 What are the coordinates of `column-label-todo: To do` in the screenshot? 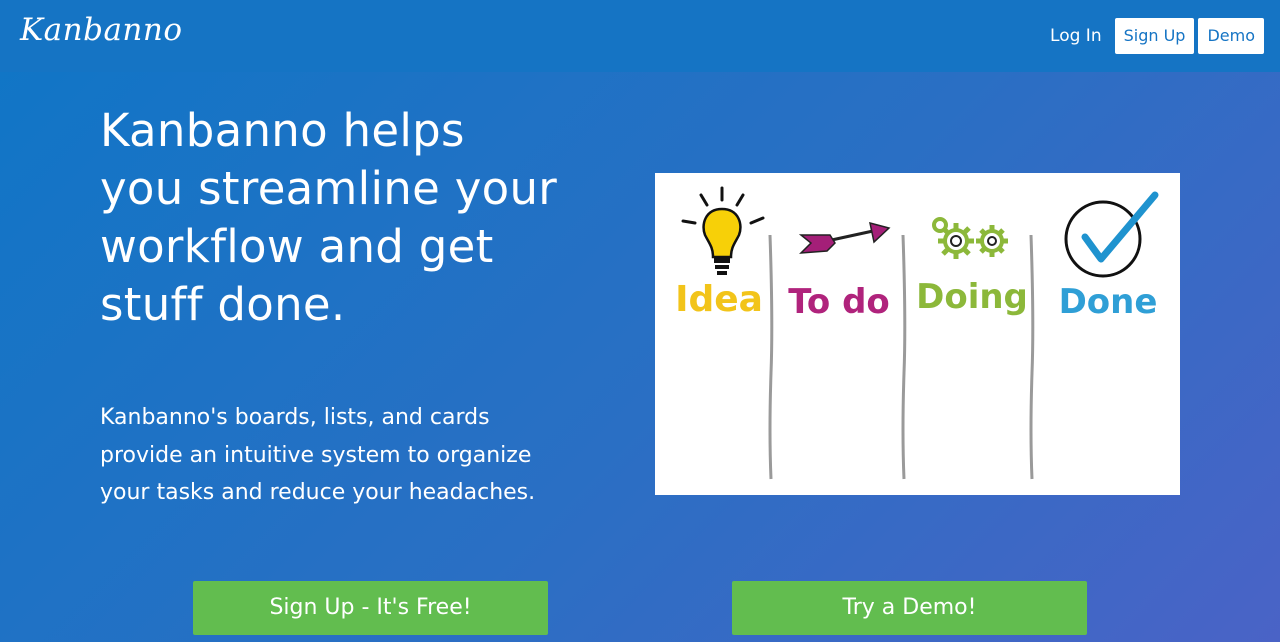 It's located at (839, 302).